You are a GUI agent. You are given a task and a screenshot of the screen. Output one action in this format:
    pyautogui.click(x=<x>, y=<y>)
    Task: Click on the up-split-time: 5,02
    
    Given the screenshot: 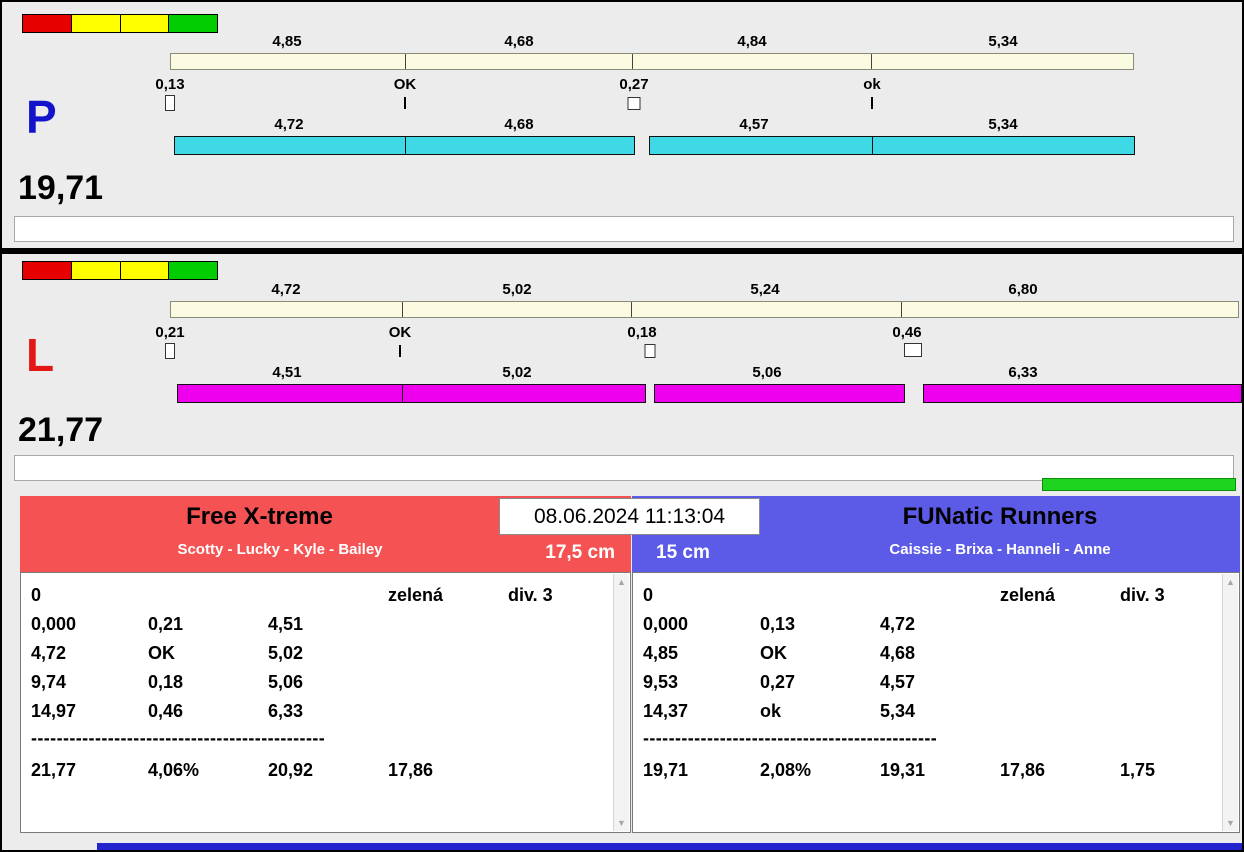 What is the action you would take?
    pyautogui.click(x=517, y=289)
    